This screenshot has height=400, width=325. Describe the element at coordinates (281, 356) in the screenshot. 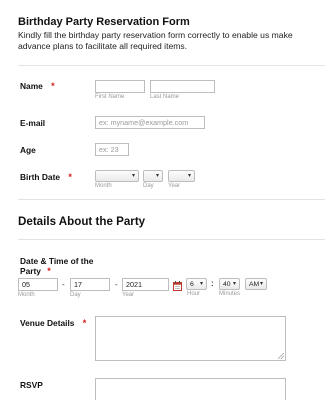

I see `resize-handle` at that location.